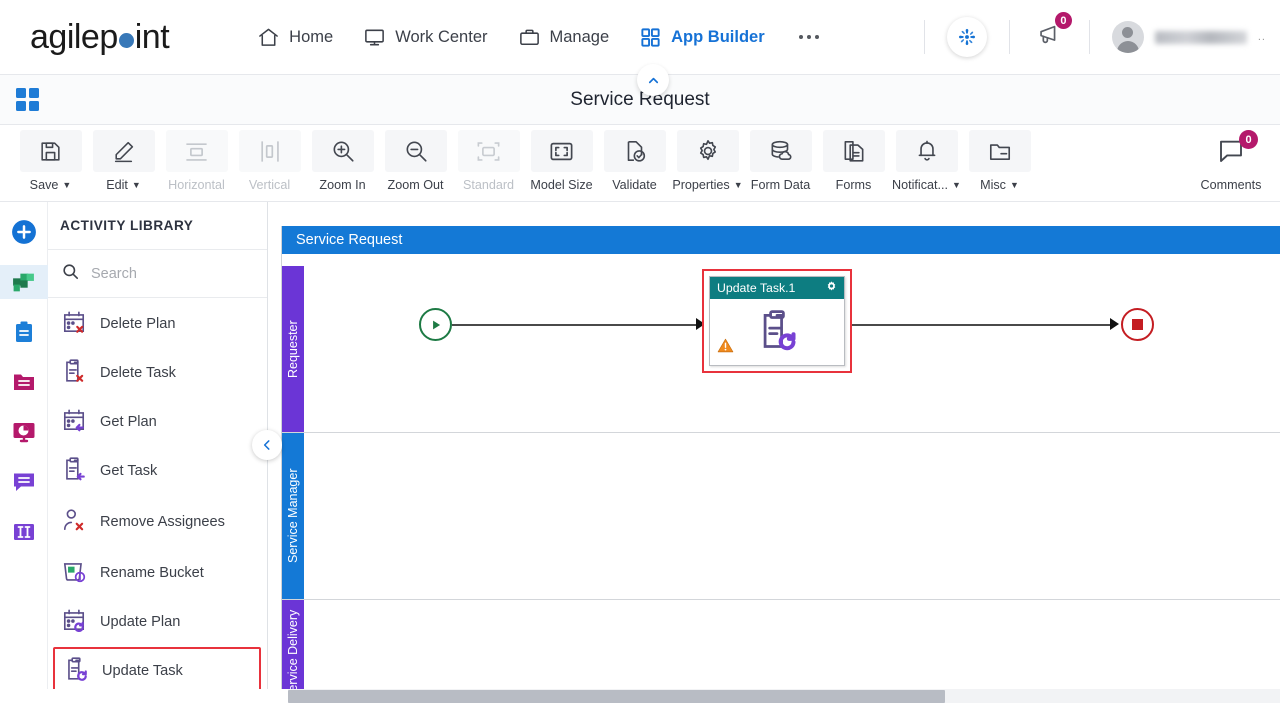  I want to click on main-navigation: Home Work Center Manage App Builder, so click(538, 37).